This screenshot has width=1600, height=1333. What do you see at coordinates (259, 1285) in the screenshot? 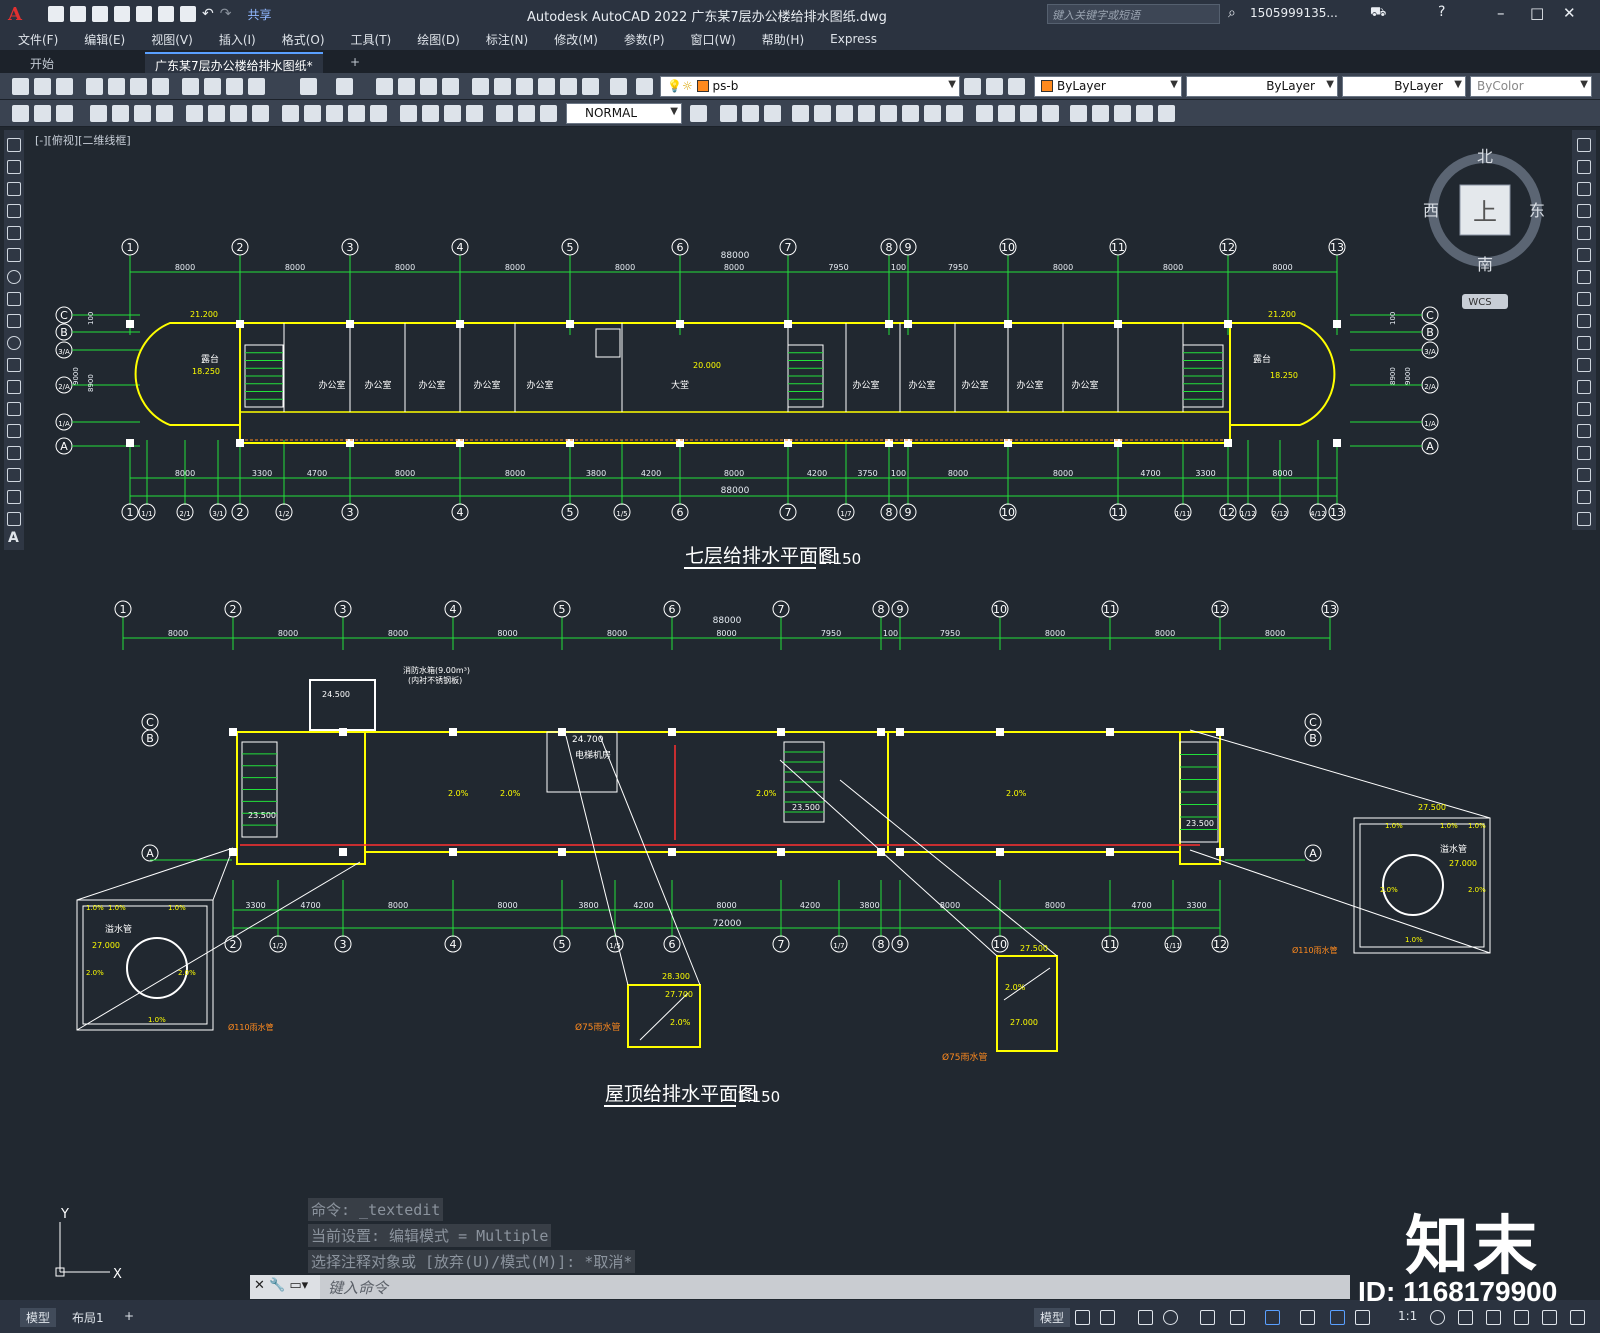
I see `close-command-icon: ✕` at bounding box center [259, 1285].